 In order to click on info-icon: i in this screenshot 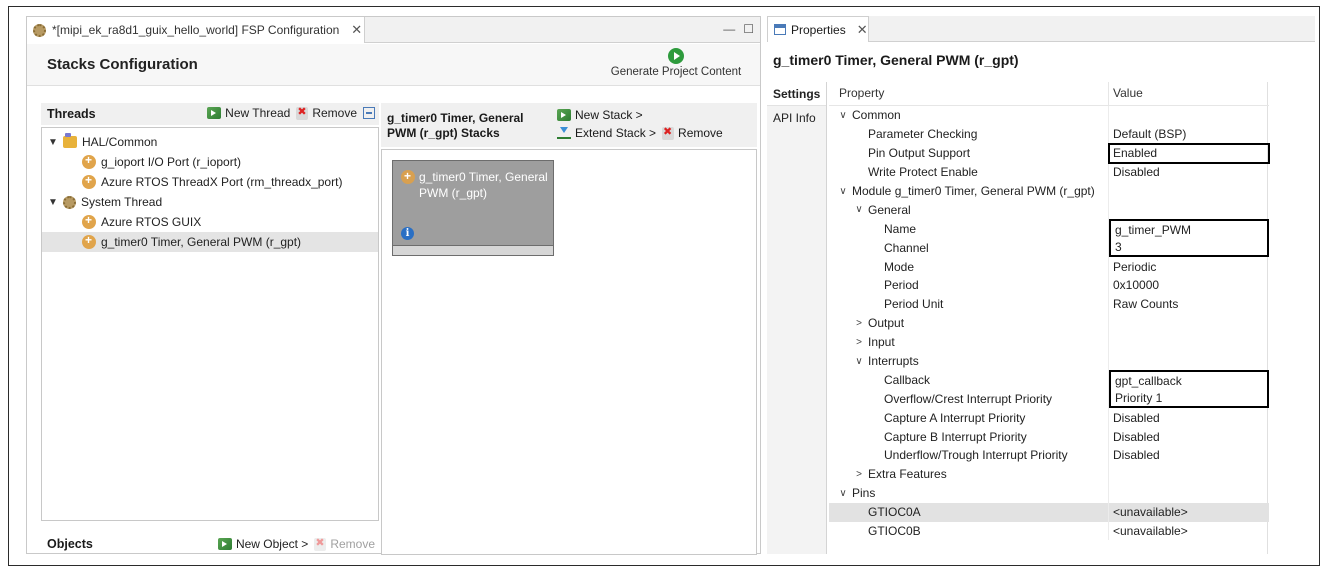, I will do `click(407, 233)`.